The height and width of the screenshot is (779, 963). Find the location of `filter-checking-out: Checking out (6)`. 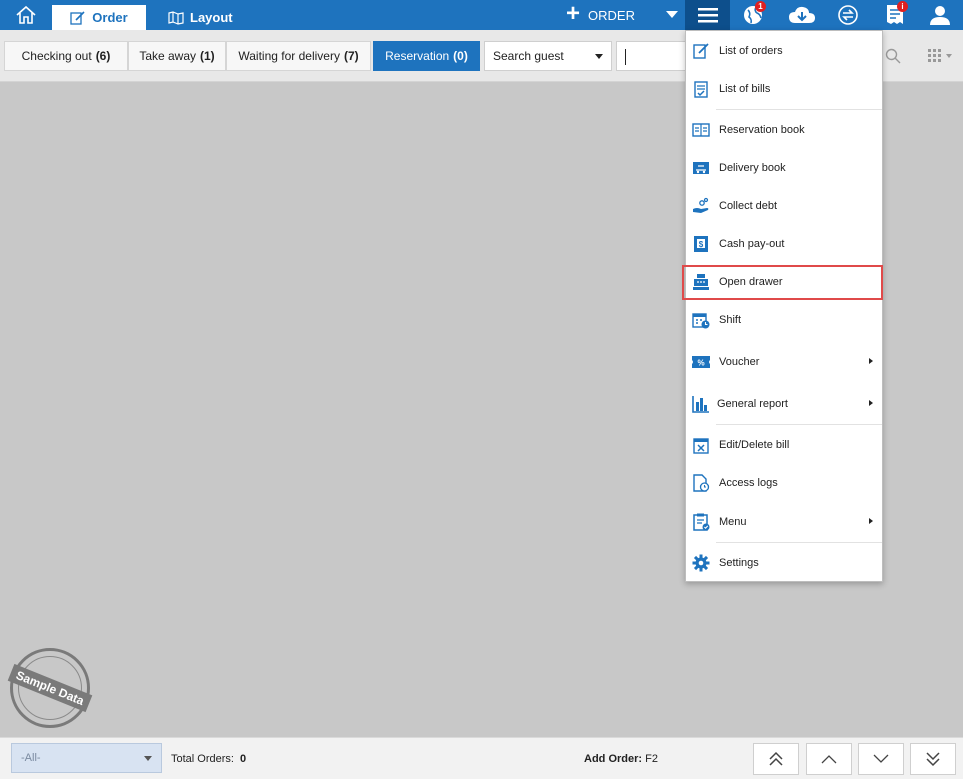

filter-checking-out: Checking out (6) is located at coordinates (66, 56).